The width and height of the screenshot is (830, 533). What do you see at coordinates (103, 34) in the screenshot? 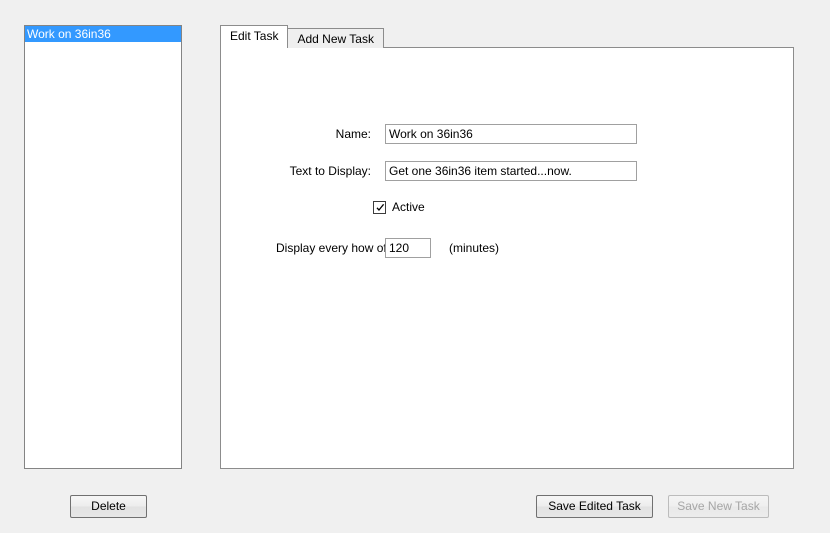
I see `list-item: Work on 36in36` at bounding box center [103, 34].